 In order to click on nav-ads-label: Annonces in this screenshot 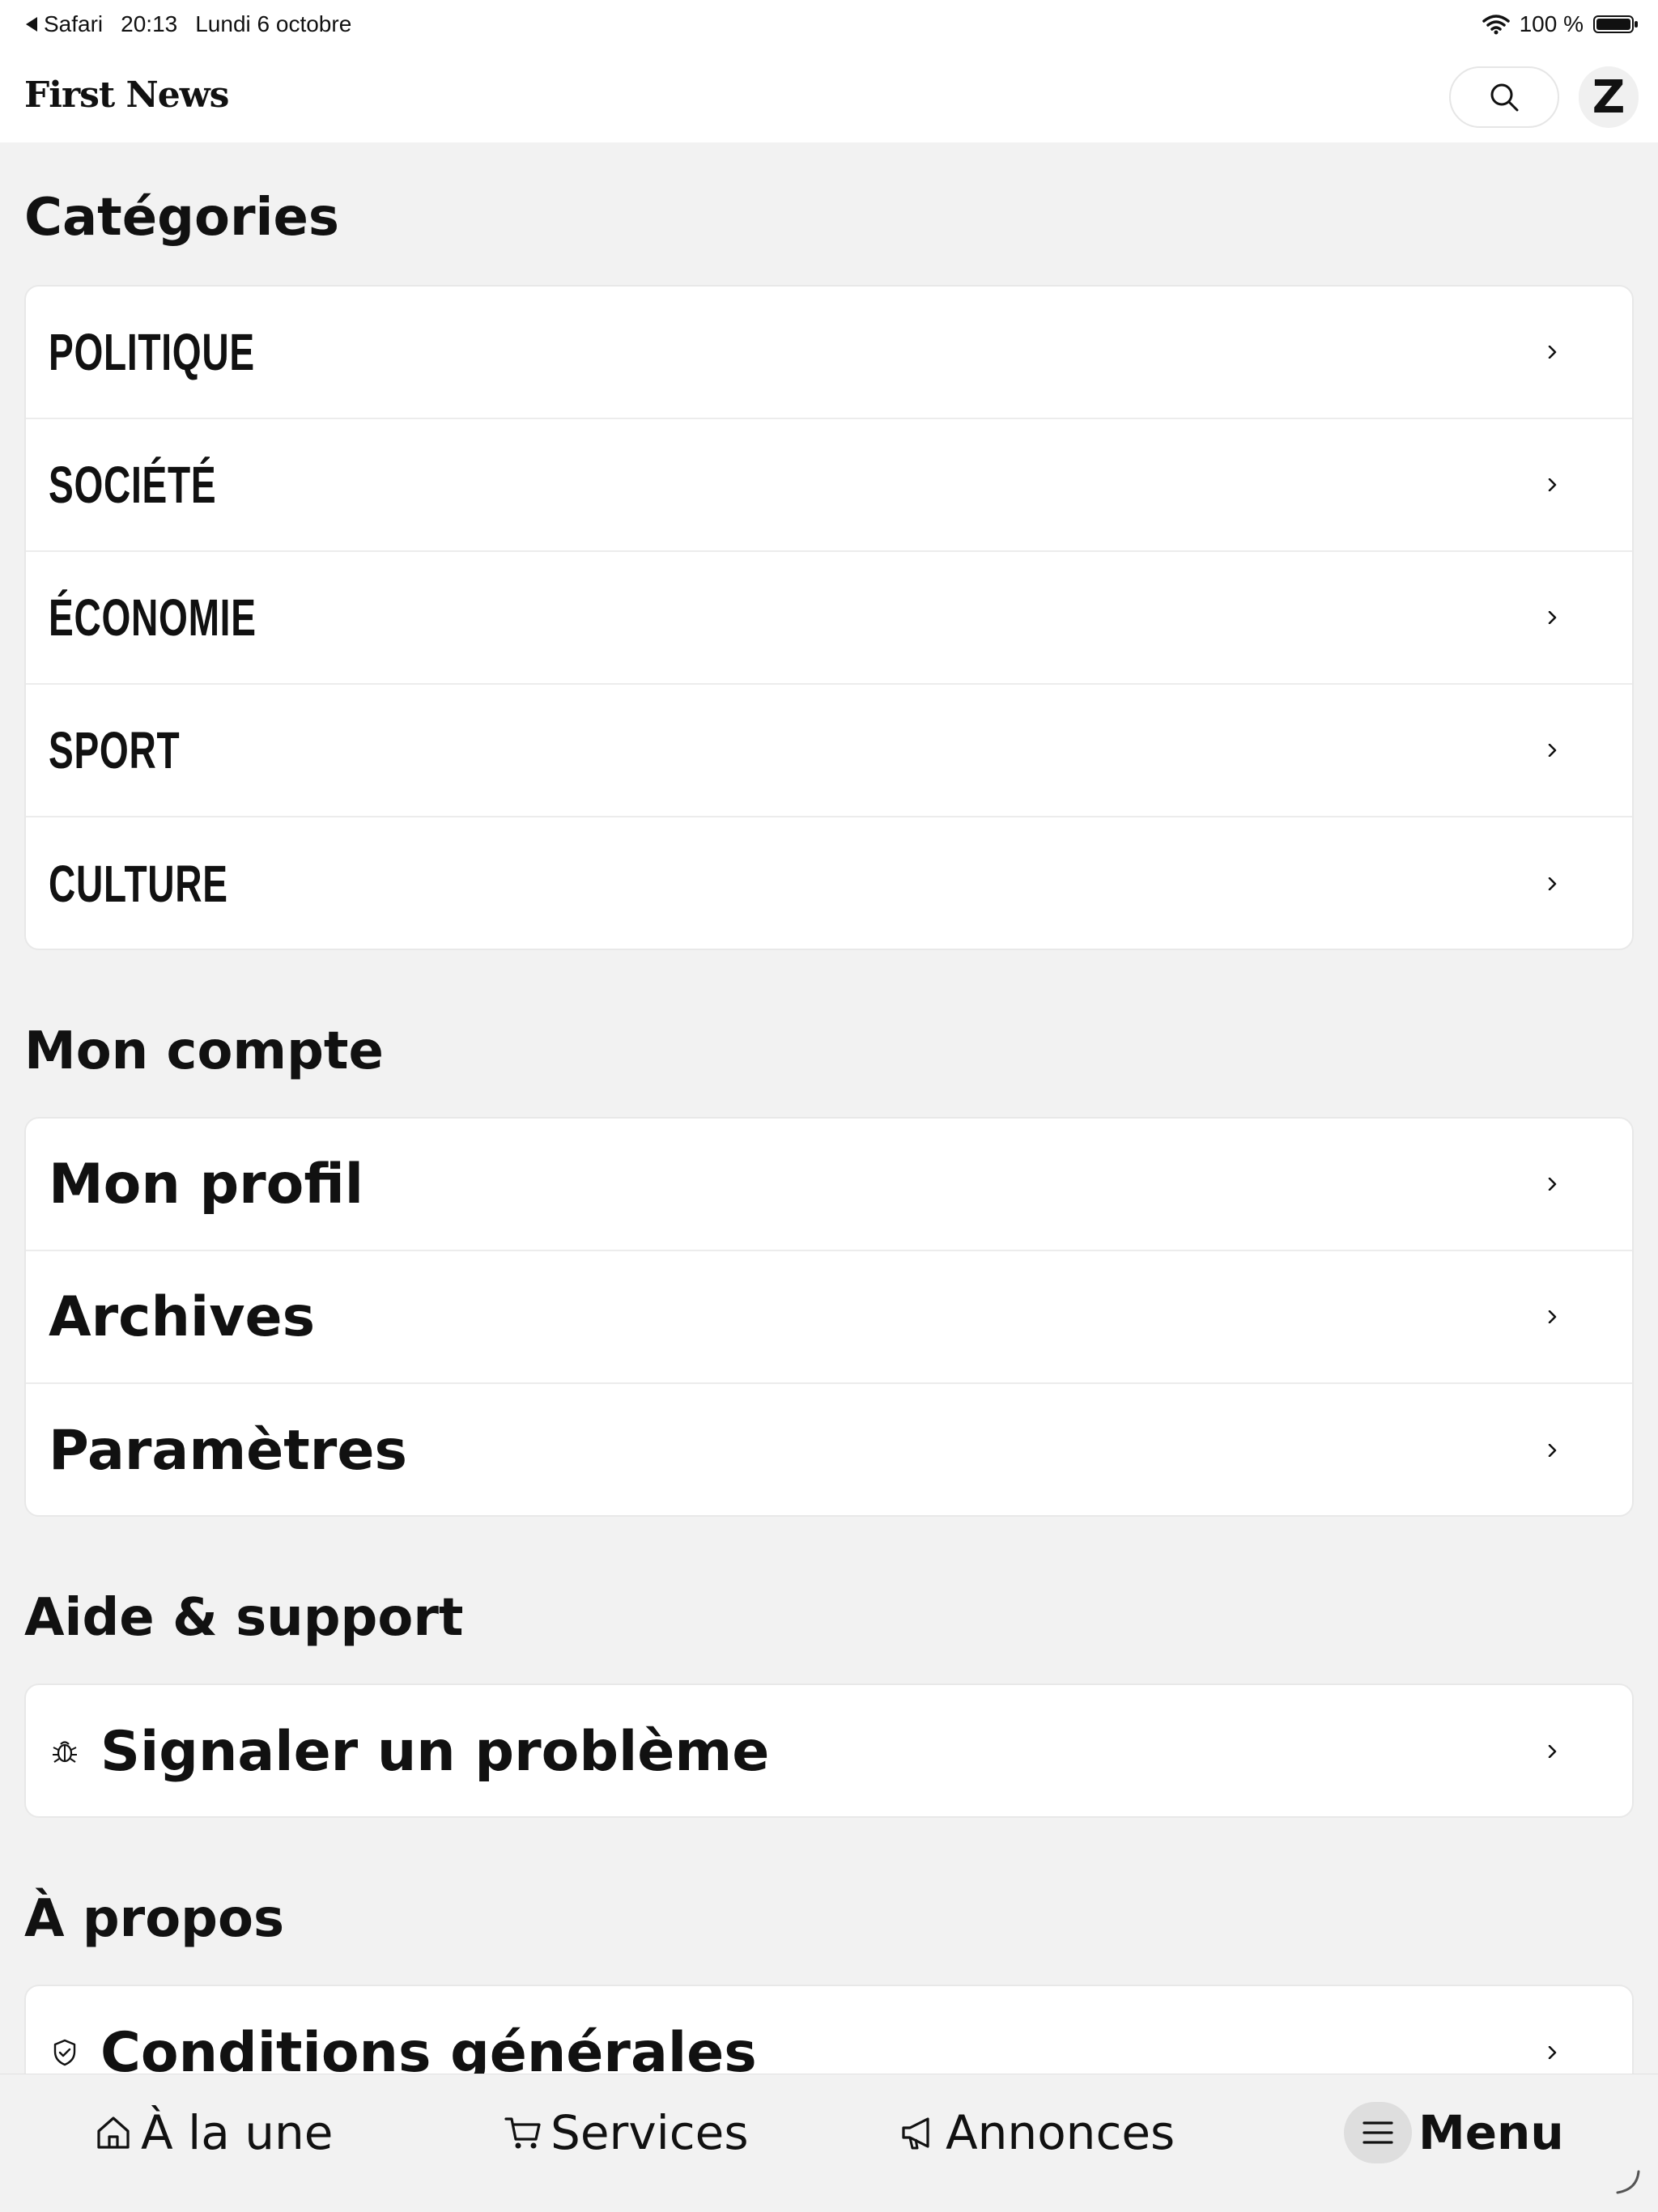, I will do `click(1060, 2132)`.